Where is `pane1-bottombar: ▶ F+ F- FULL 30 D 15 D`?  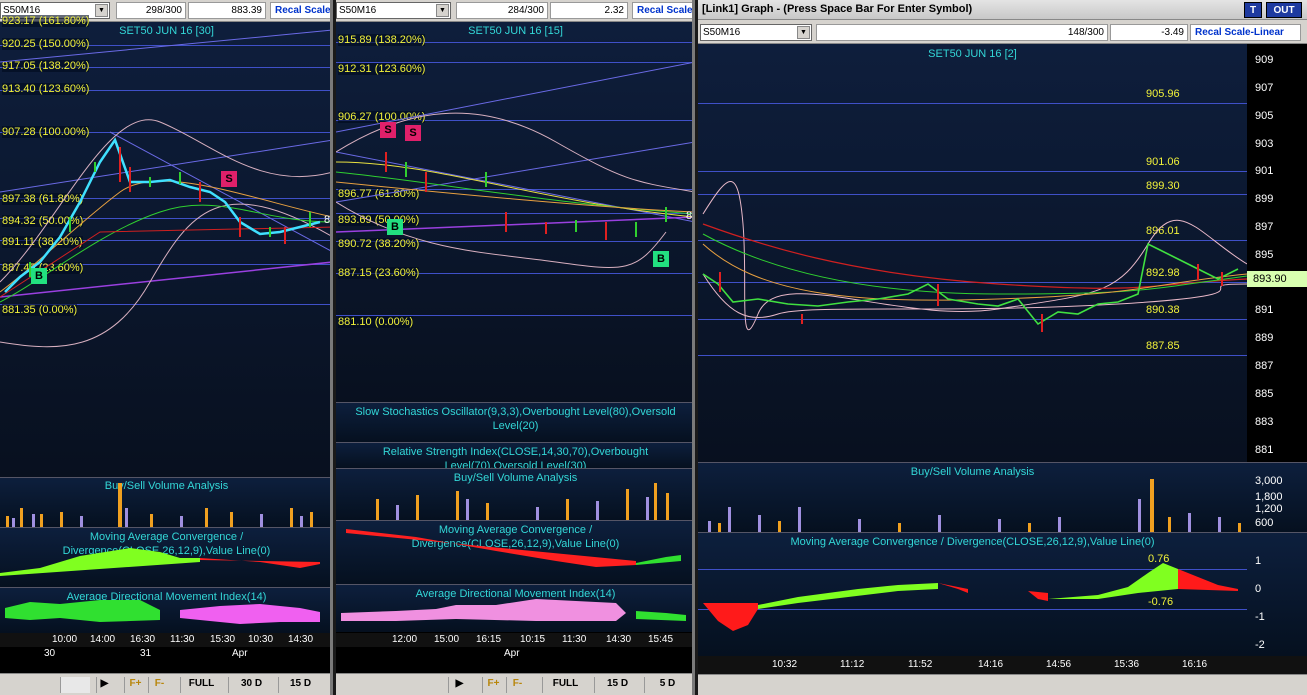 pane1-bottombar: ▶ F+ F- FULL 30 D 15 D is located at coordinates (165, 684).